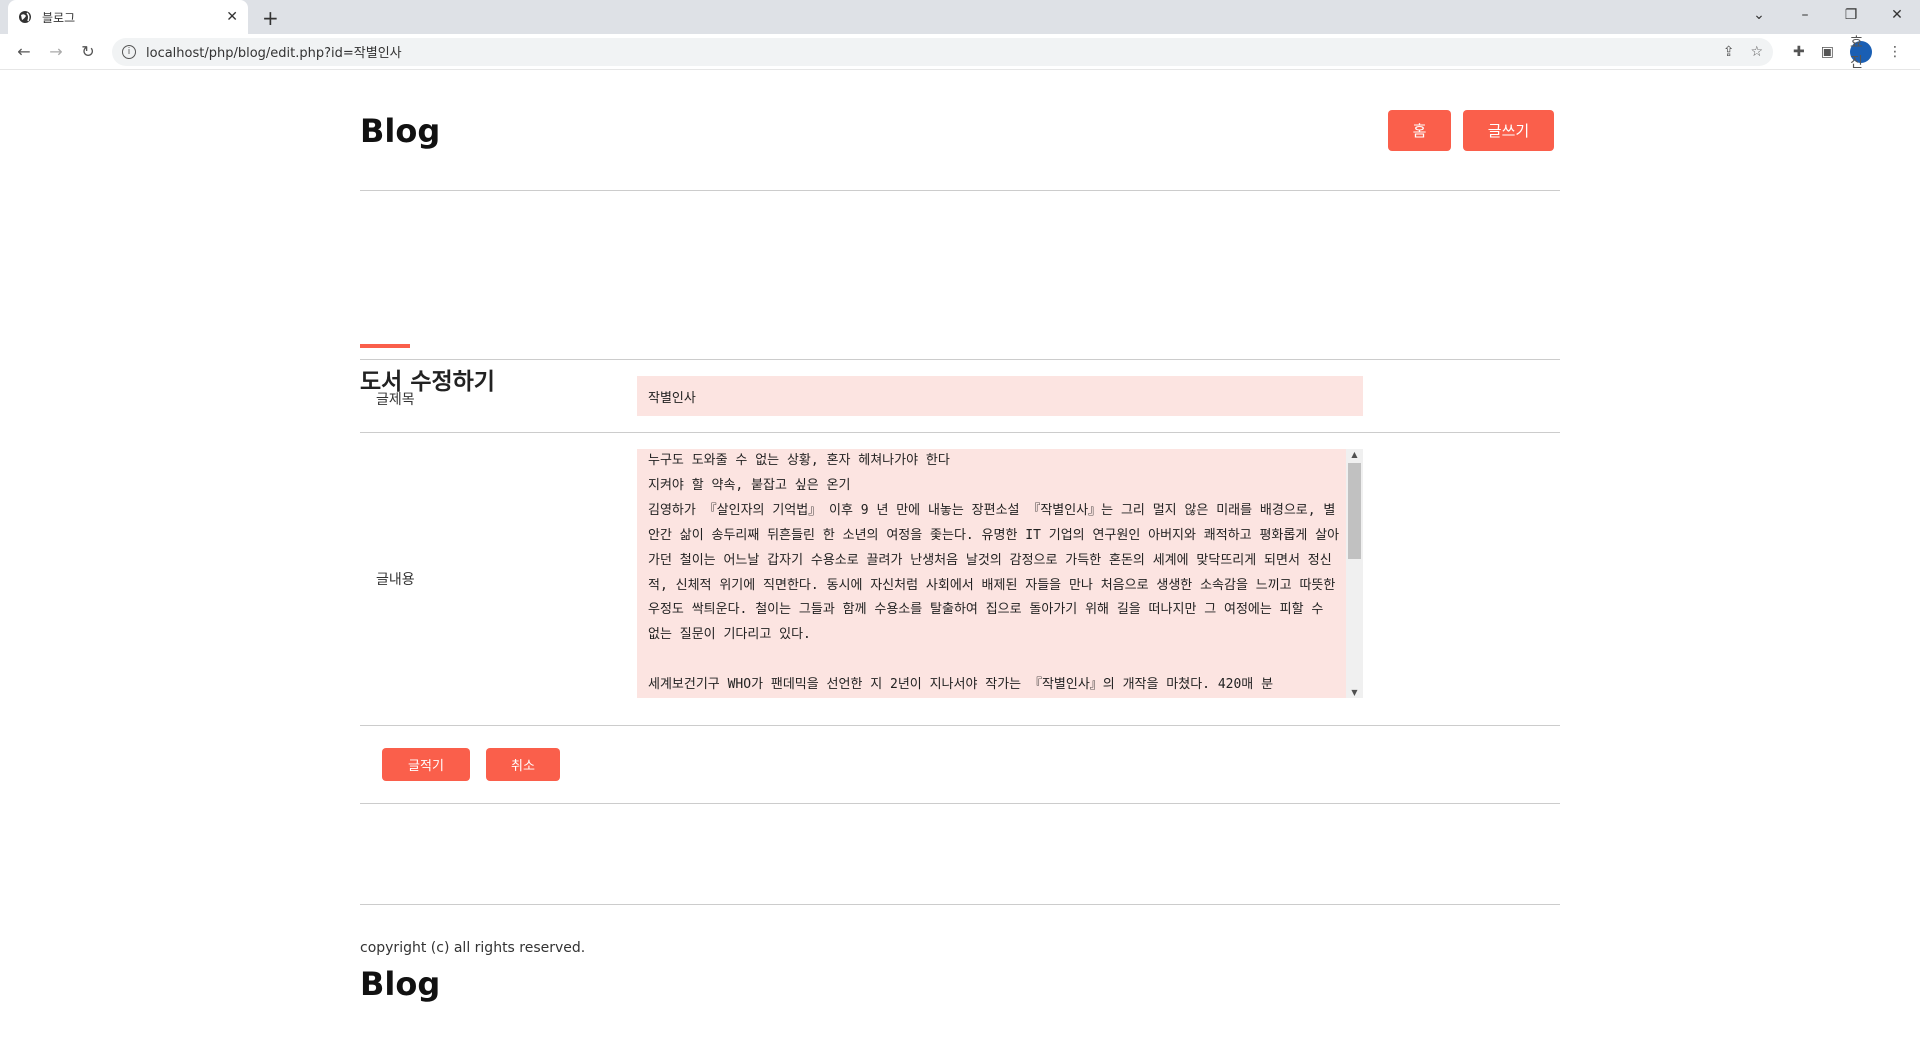  What do you see at coordinates (1851, 15) in the screenshot?
I see `restore-icon: ❐` at bounding box center [1851, 15].